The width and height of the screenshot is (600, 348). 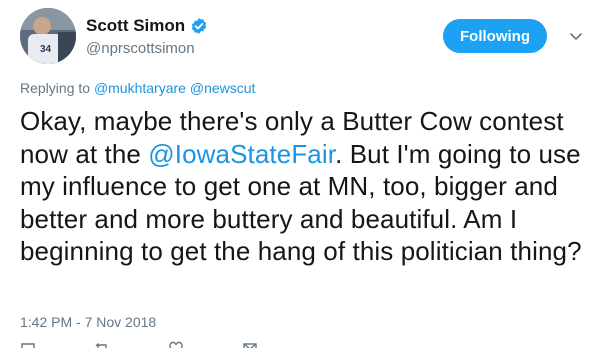 I want to click on like-icon, so click(x=176, y=344).